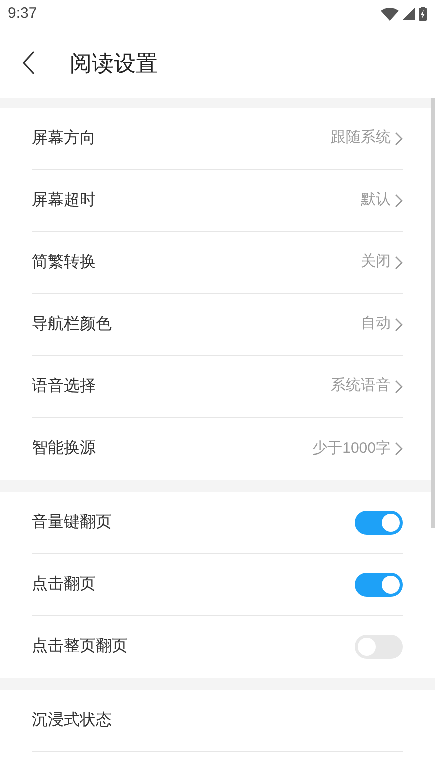 Image resolution: width=435 pixels, height=773 pixels. I want to click on status-time: 9:37, so click(23, 14).